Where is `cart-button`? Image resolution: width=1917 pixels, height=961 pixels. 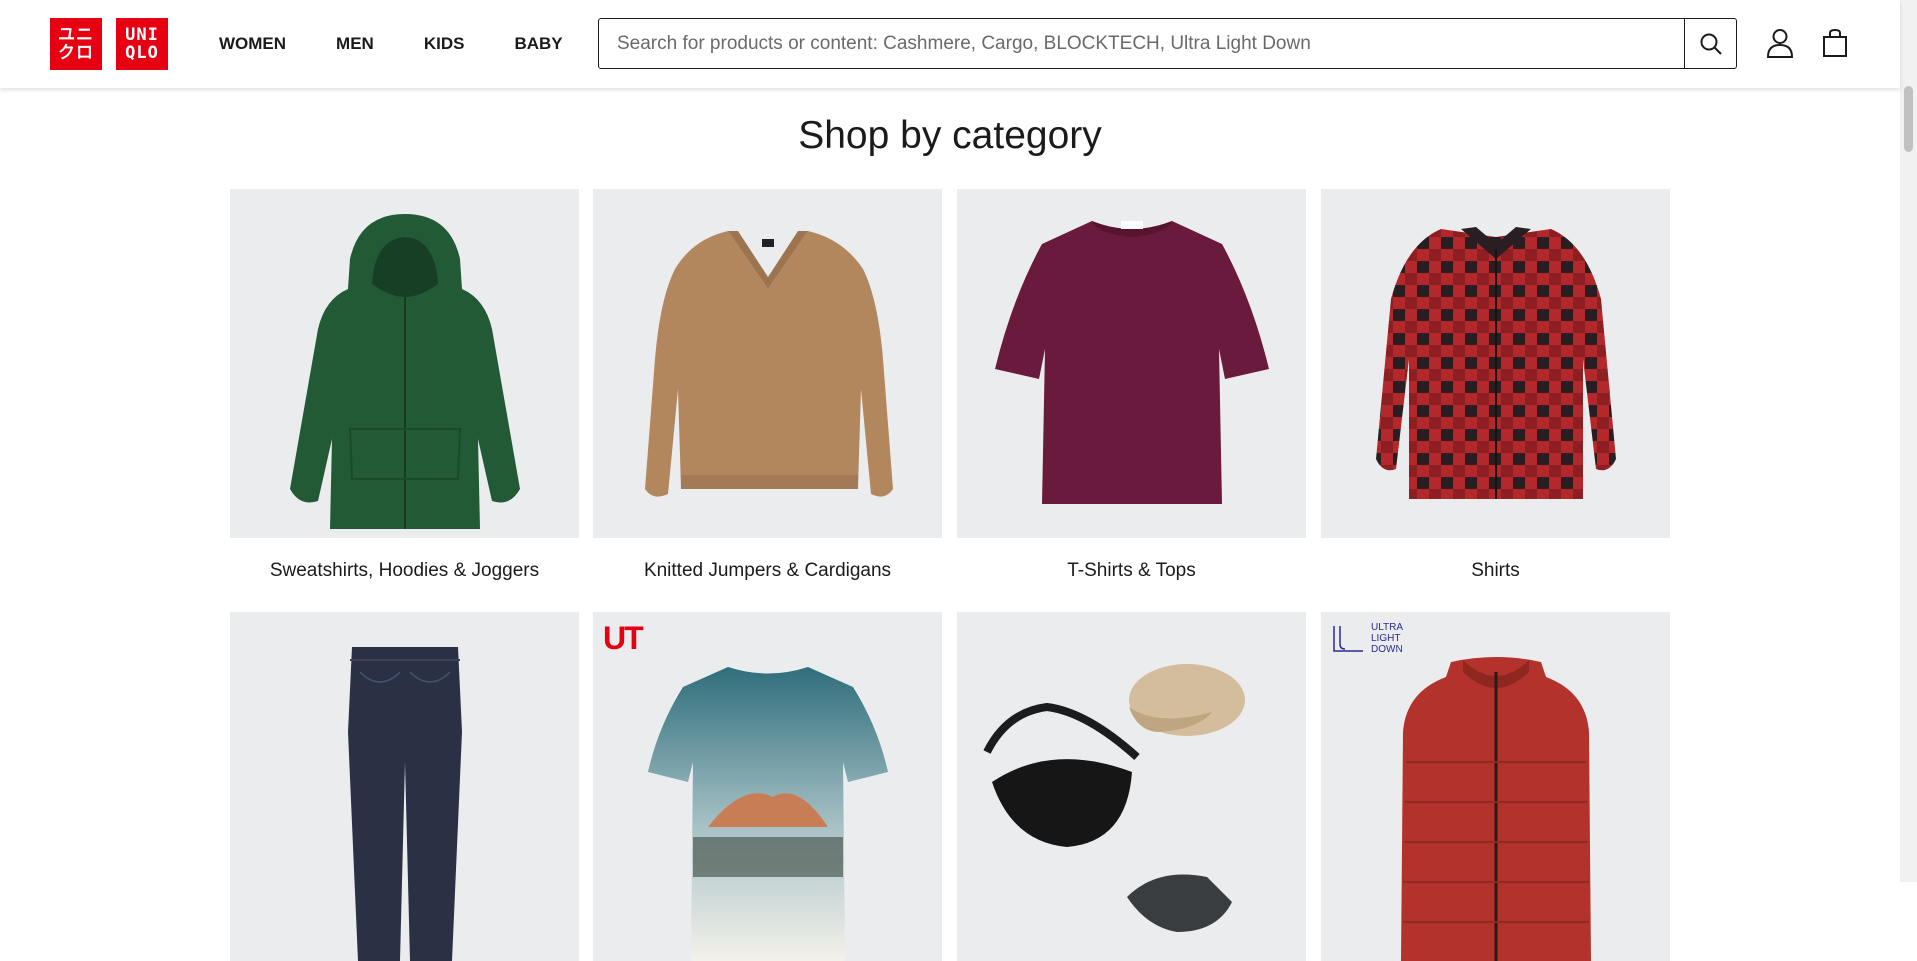 cart-button is located at coordinates (1835, 43).